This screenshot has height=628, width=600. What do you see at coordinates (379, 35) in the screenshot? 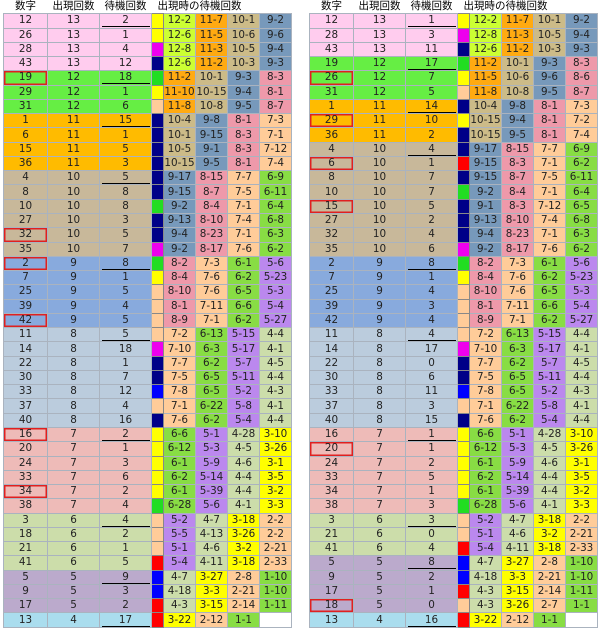
I see `count-cell: 13` at bounding box center [379, 35].